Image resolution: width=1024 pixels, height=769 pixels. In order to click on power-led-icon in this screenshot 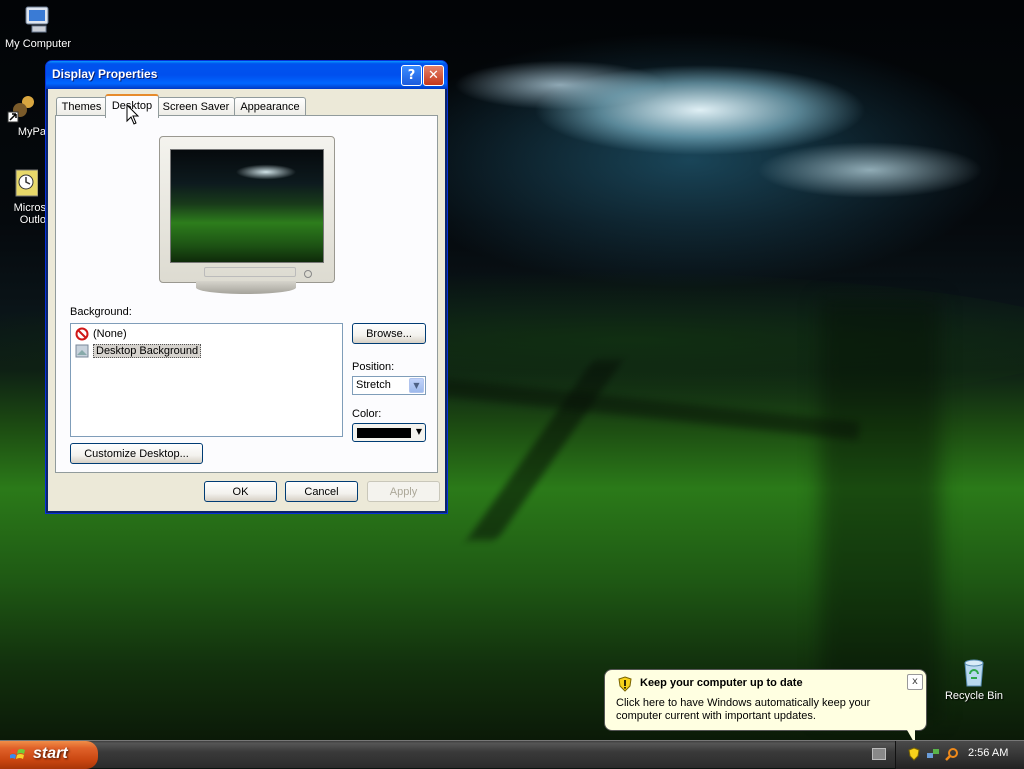, I will do `click(308, 274)`.